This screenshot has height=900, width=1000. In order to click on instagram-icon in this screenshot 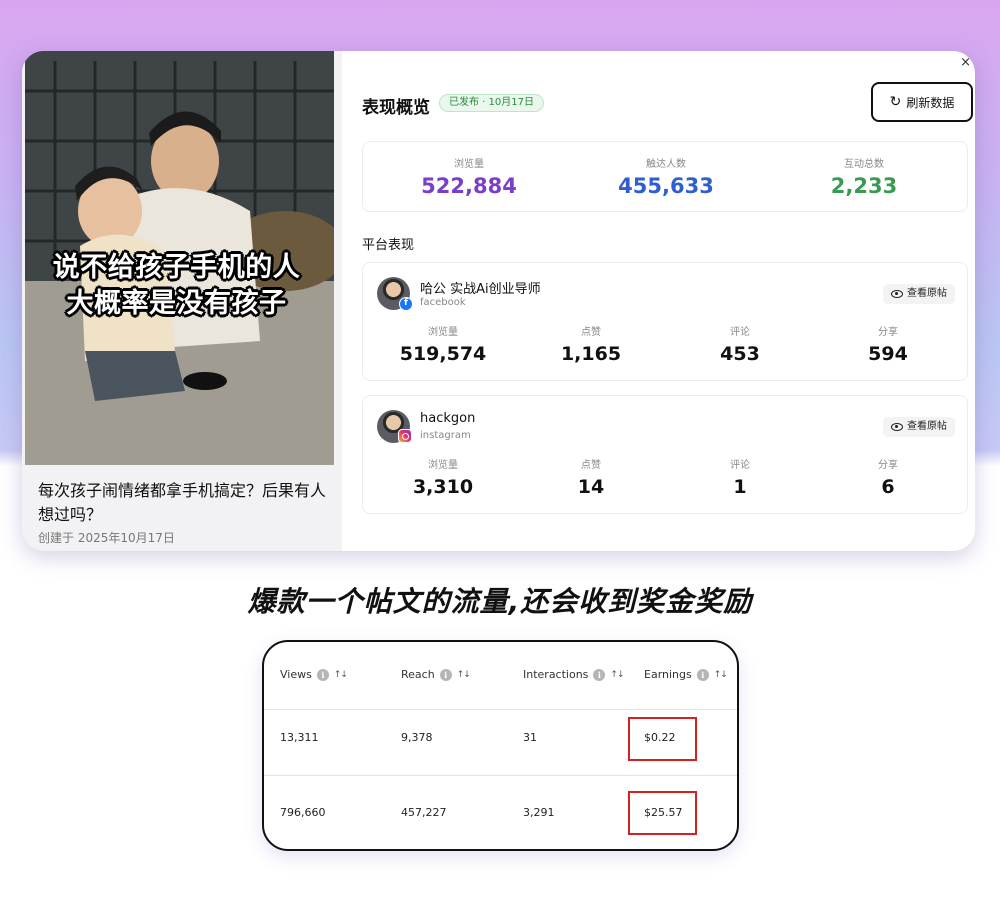, I will do `click(405, 436)`.